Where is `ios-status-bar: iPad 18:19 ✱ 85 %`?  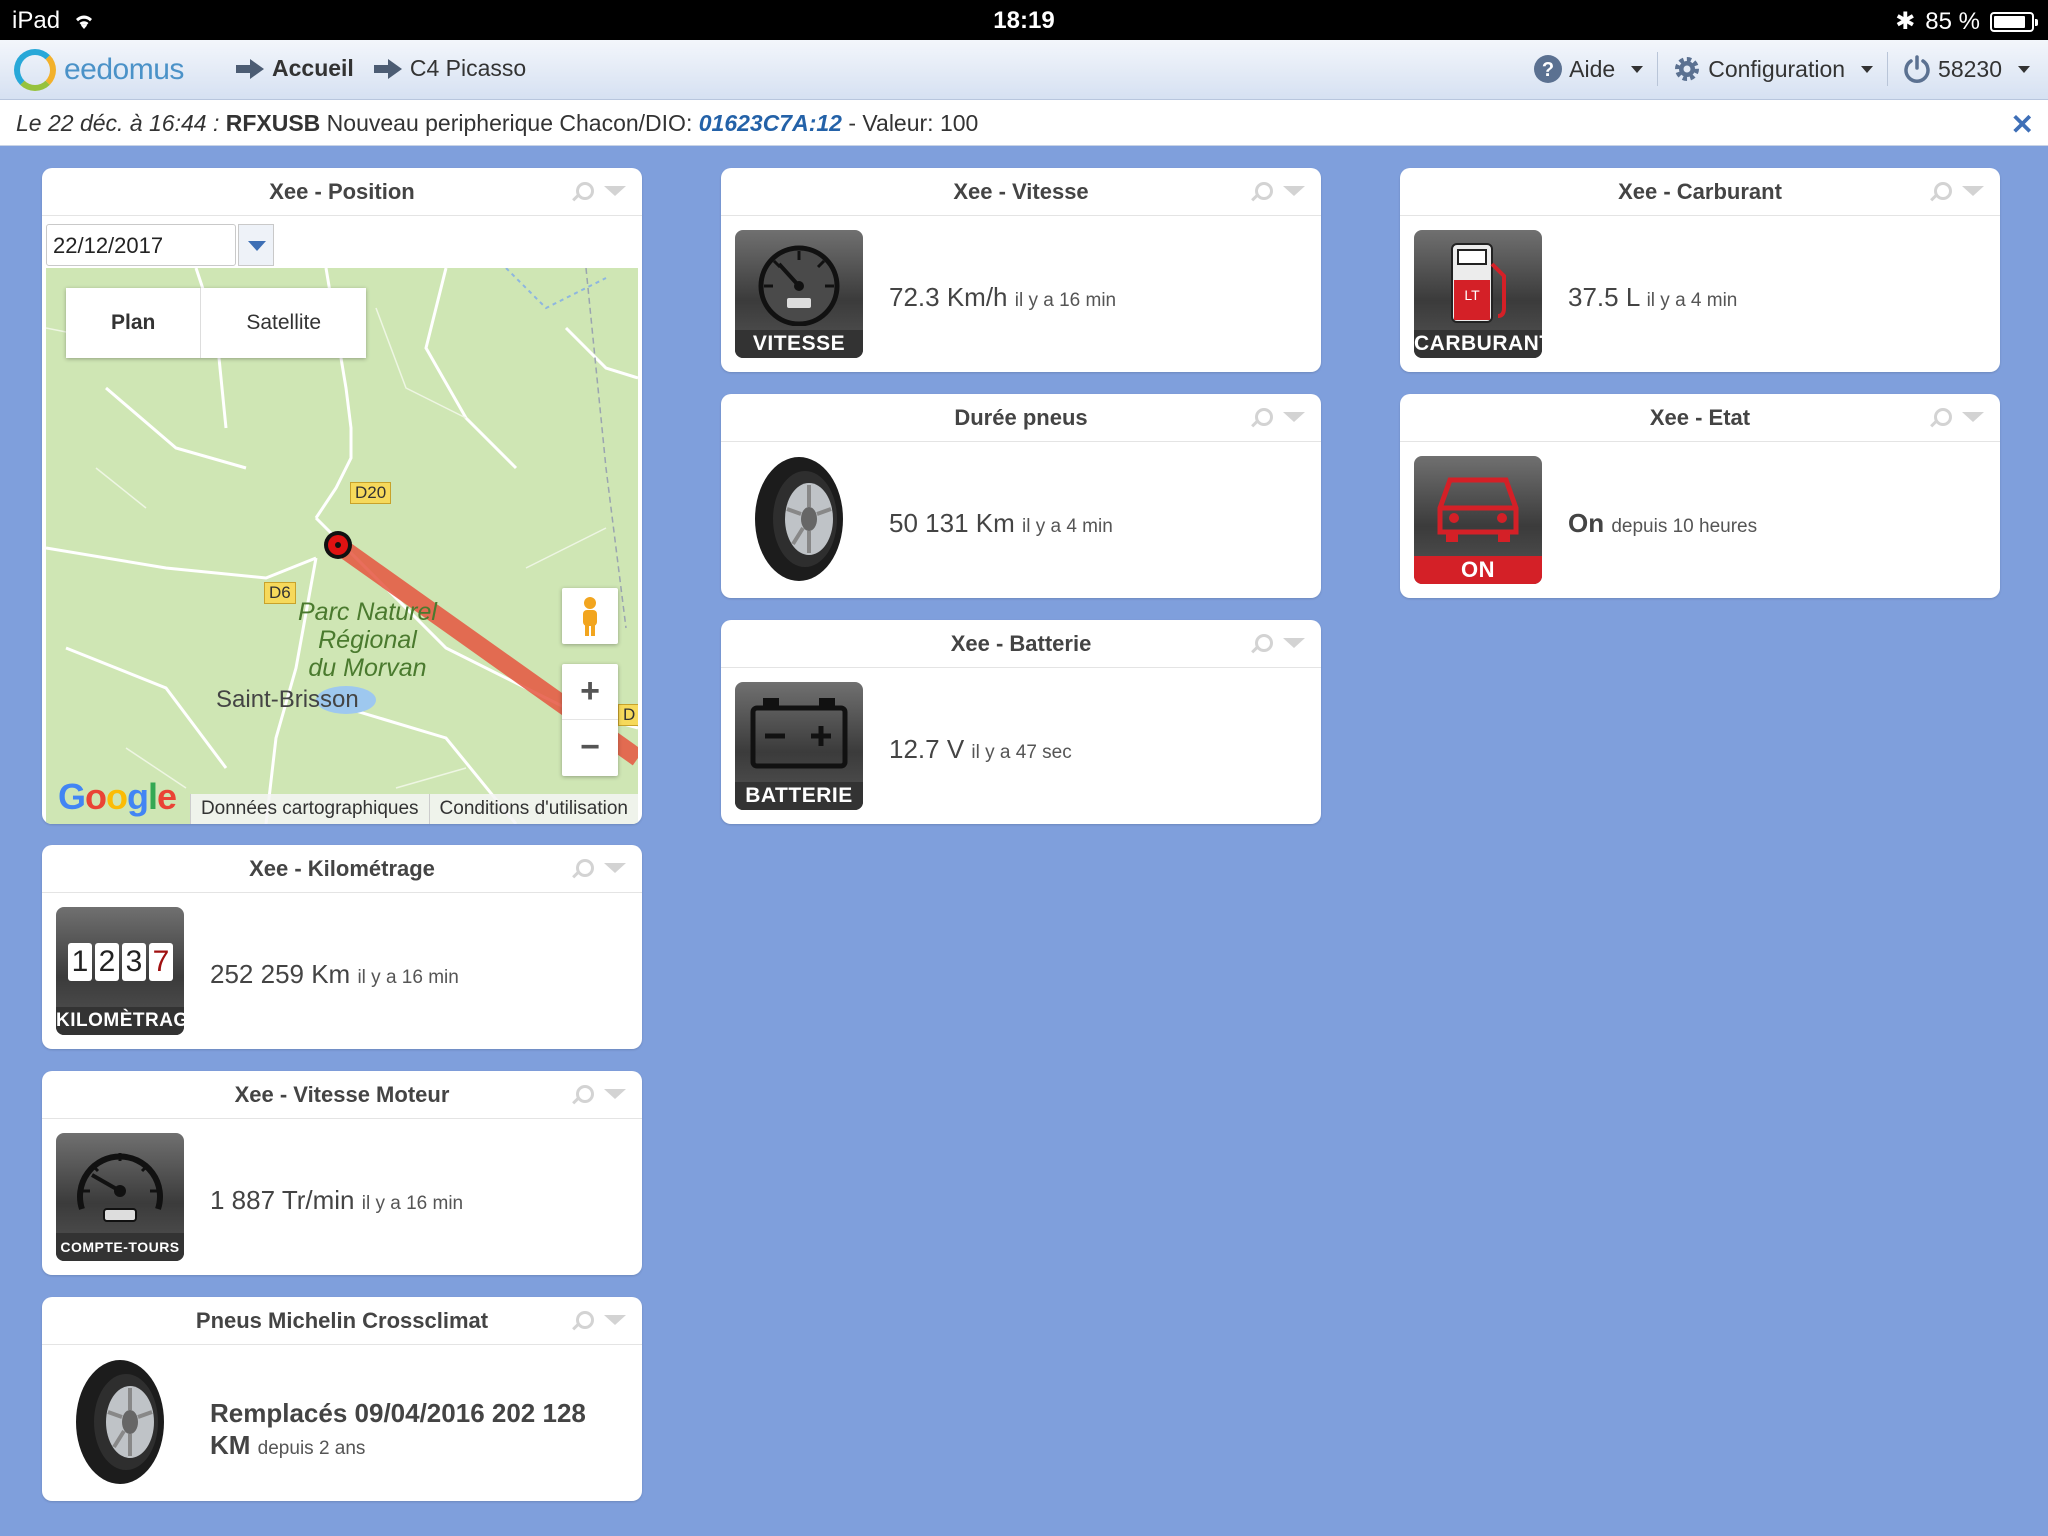
ios-status-bar: iPad 18:19 ✱ 85 % is located at coordinates (1024, 20).